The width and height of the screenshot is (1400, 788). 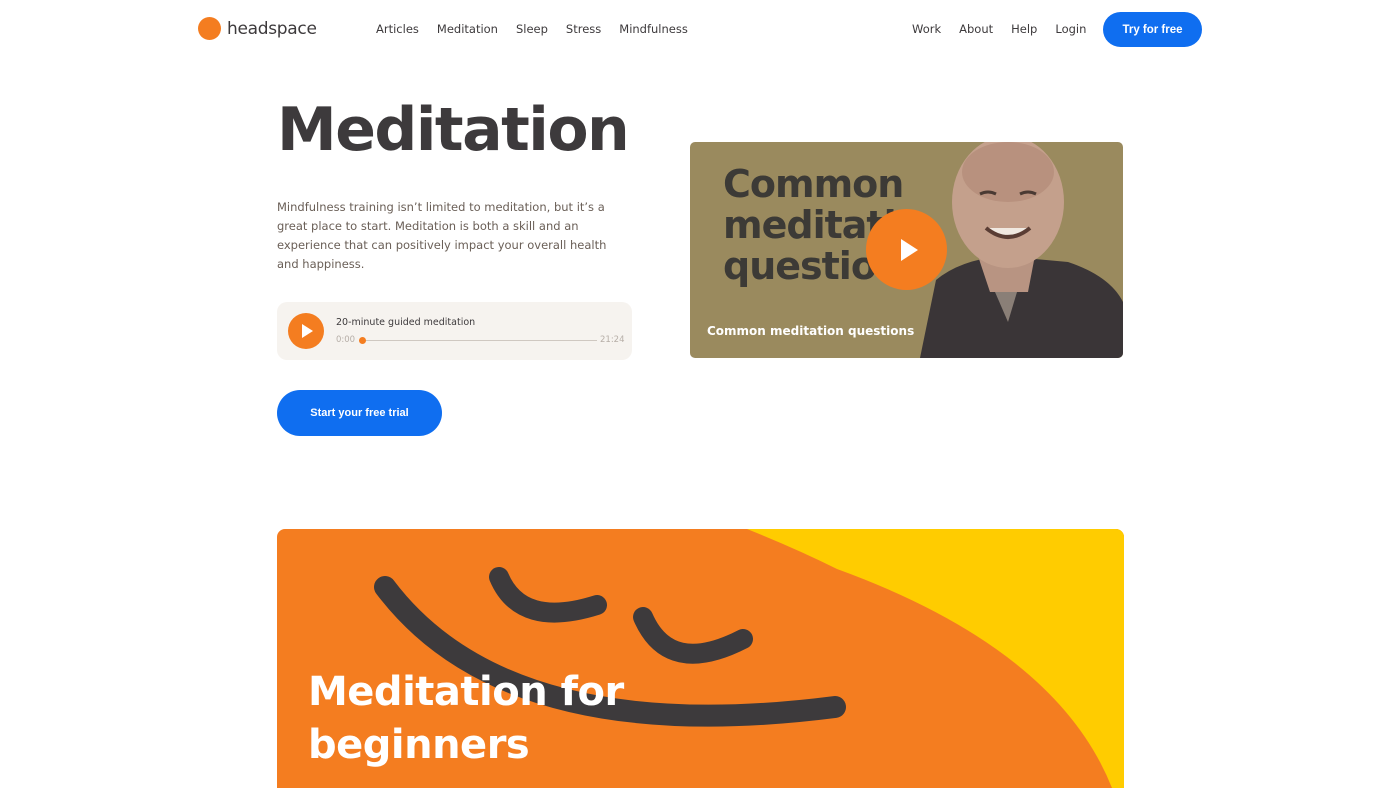 What do you see at coordinates (1152, 29) in the screenshot?
I see `try-for-free-button: Try for free` at bounding box center [1152, 29].